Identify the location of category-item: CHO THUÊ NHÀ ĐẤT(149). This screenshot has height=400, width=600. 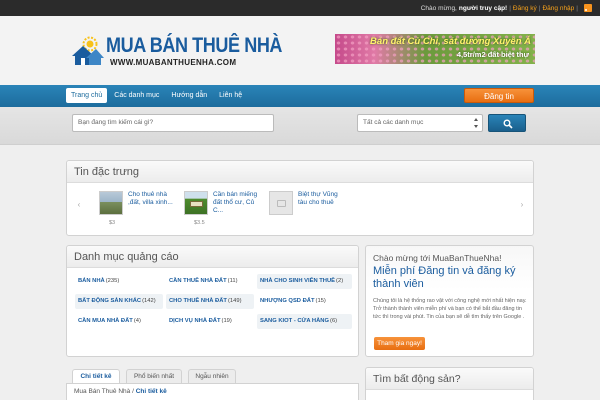
(210, 301).